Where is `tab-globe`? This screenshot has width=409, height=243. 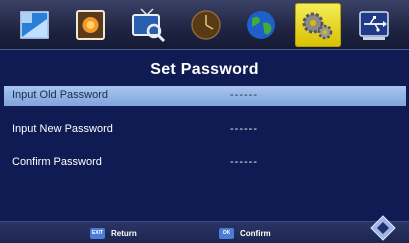 tab-globe is located at coordinates (261, 25).